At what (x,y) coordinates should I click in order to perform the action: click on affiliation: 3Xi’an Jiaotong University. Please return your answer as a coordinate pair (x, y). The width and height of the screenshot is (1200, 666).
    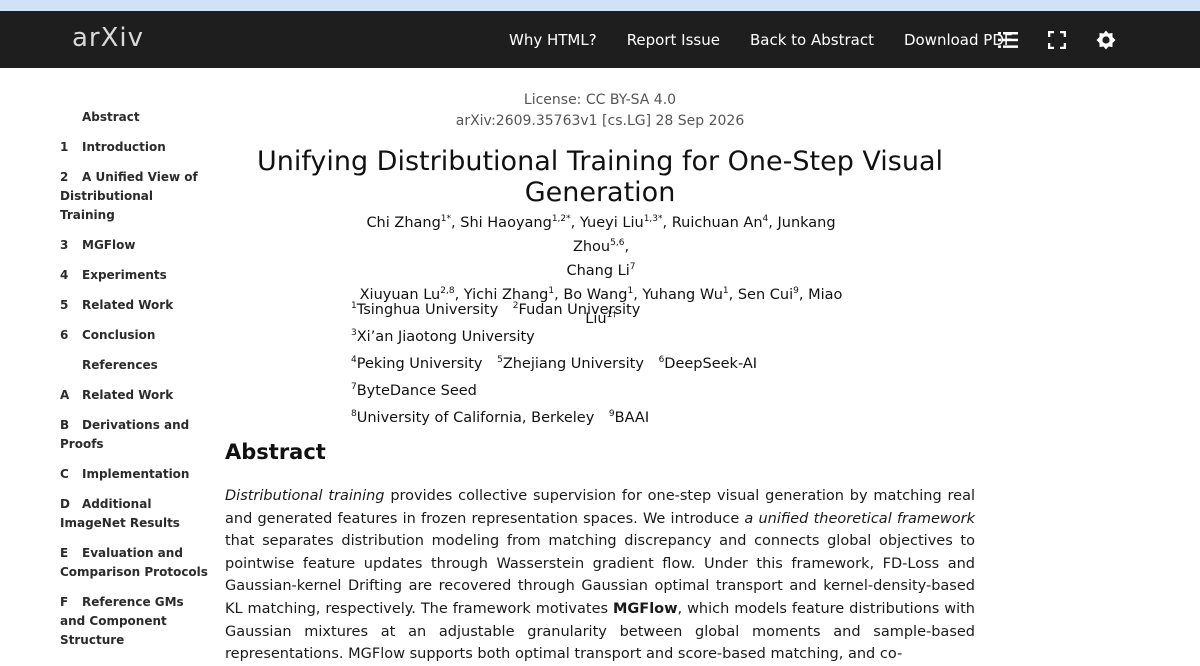
    Looking at the image, I should click on (443, 336).